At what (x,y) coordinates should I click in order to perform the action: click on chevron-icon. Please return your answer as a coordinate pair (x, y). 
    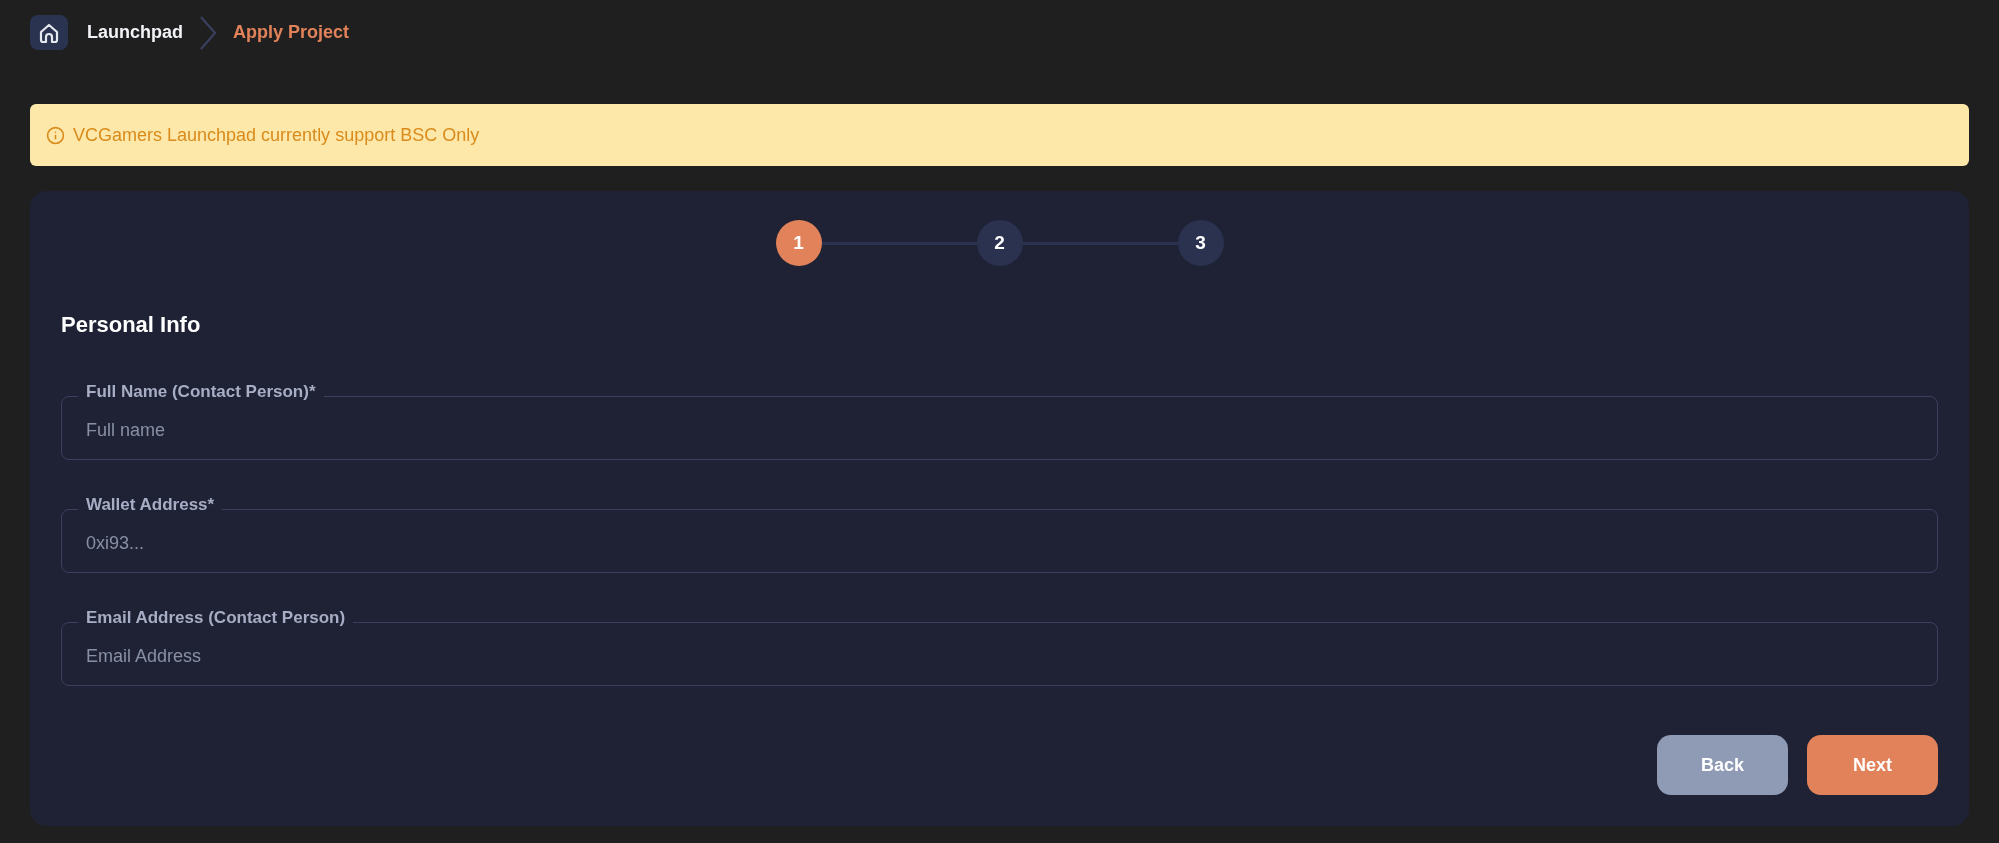
    Looking at the image, I should click on (208, 32).